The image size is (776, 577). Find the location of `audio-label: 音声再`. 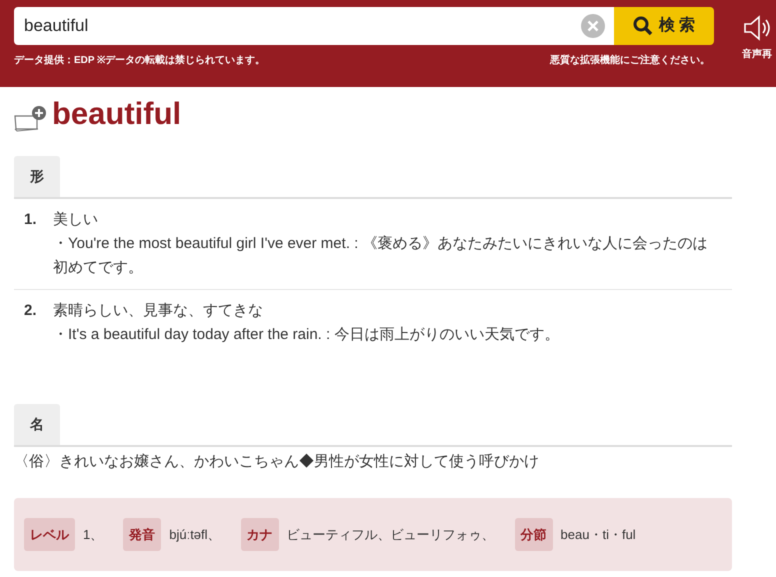

audio-label: 音声再 is located at coordinates (757, 54).